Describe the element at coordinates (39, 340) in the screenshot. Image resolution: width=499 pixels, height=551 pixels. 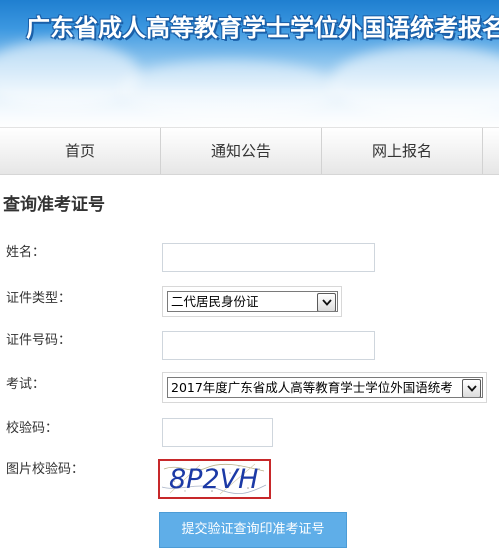
I see `id-number-label: 证件号码：` at that location.